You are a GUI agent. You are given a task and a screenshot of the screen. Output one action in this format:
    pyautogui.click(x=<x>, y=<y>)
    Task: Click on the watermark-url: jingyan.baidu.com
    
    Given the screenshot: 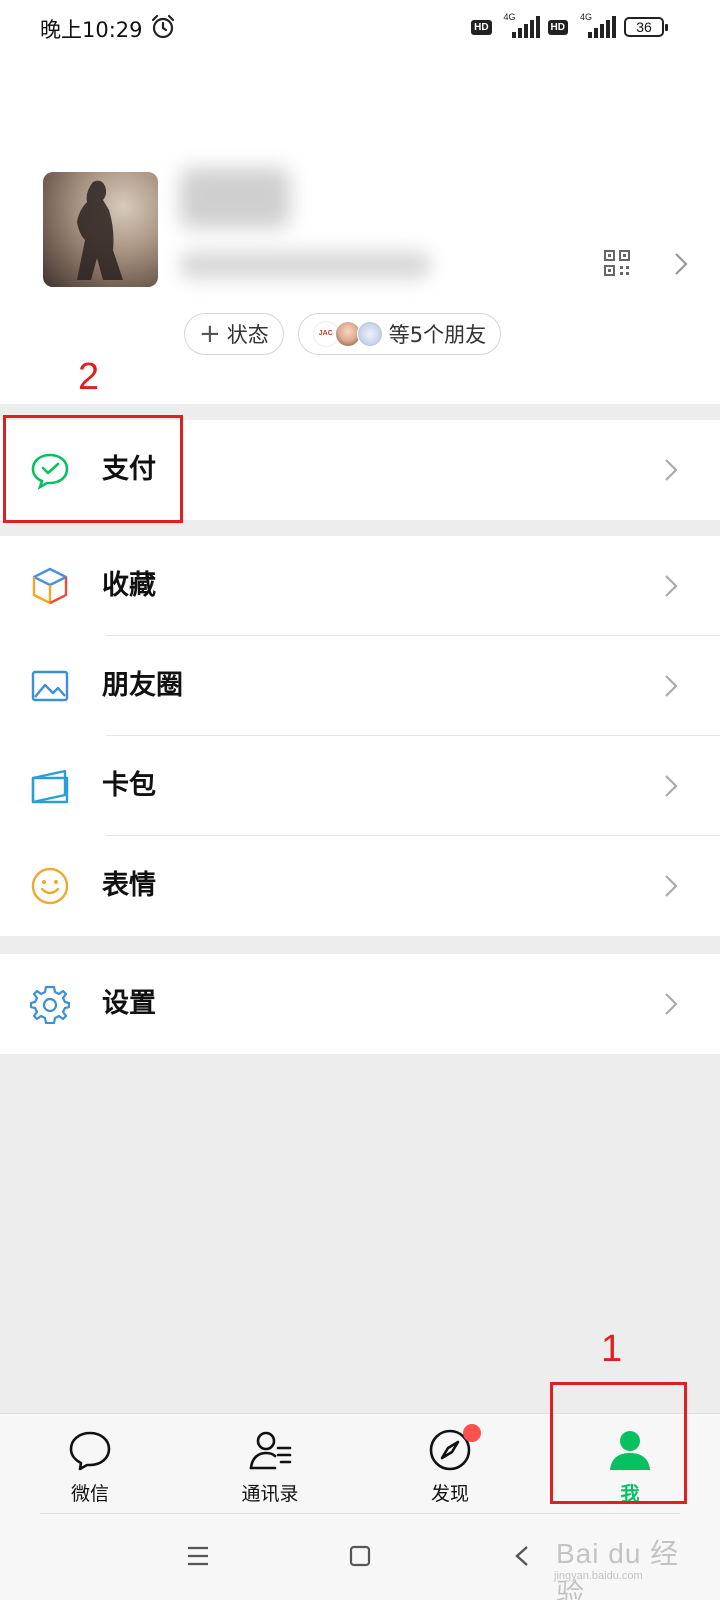 What is the action you would take?
    pyautogui.click(x=598, y=1576)
    